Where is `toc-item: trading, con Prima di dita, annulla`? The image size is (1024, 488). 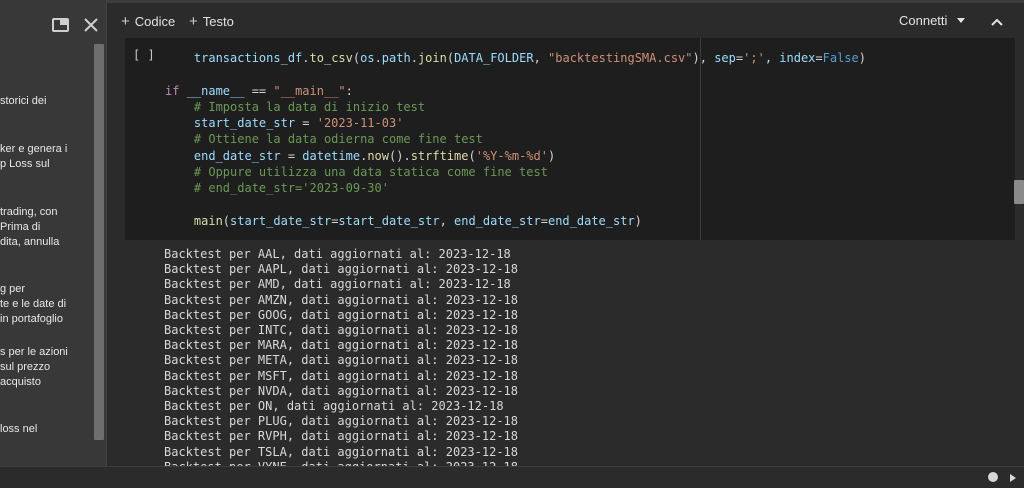 toc-item: trading, con Prima di dita, annulla is located at coordinates (46, 227).